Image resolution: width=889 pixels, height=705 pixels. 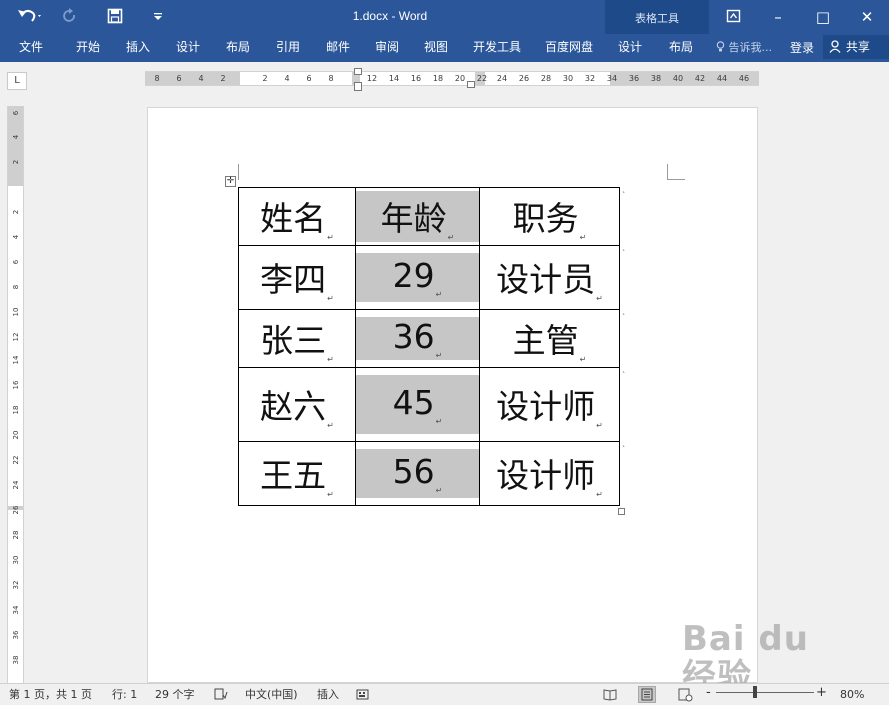 I want to click on proofing-icon, so click(x=221, y=696).